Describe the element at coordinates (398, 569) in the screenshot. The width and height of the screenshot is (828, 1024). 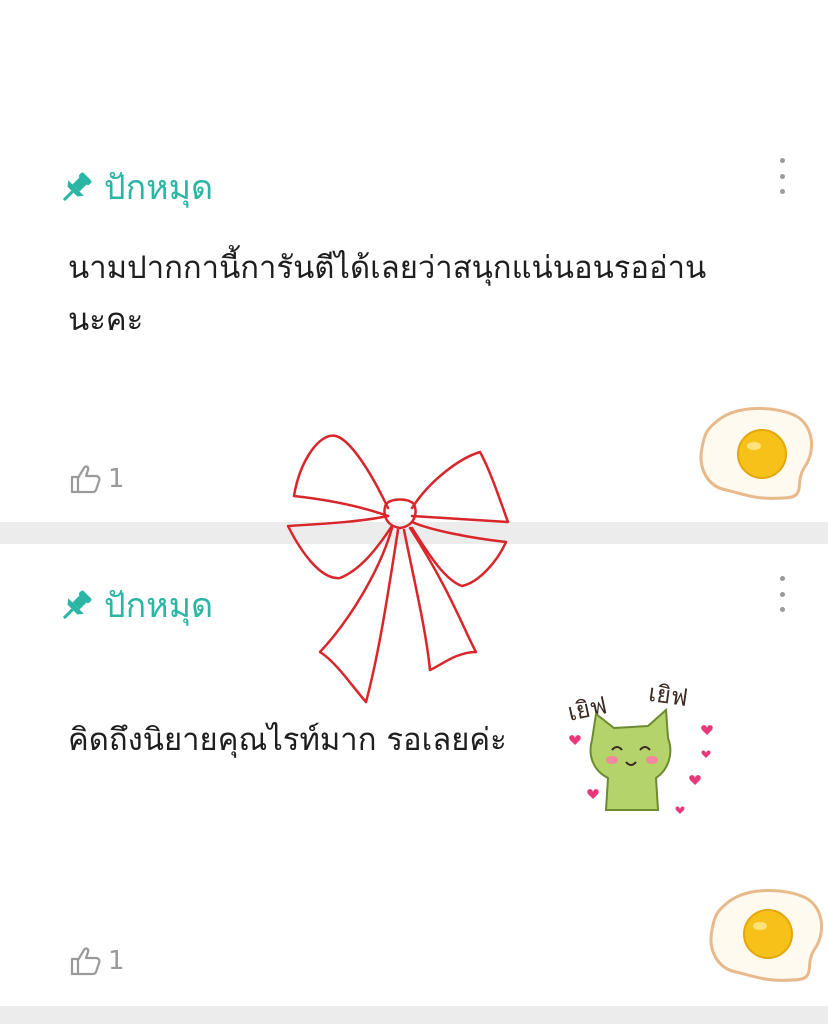
I see `bow-doodle` at that location.